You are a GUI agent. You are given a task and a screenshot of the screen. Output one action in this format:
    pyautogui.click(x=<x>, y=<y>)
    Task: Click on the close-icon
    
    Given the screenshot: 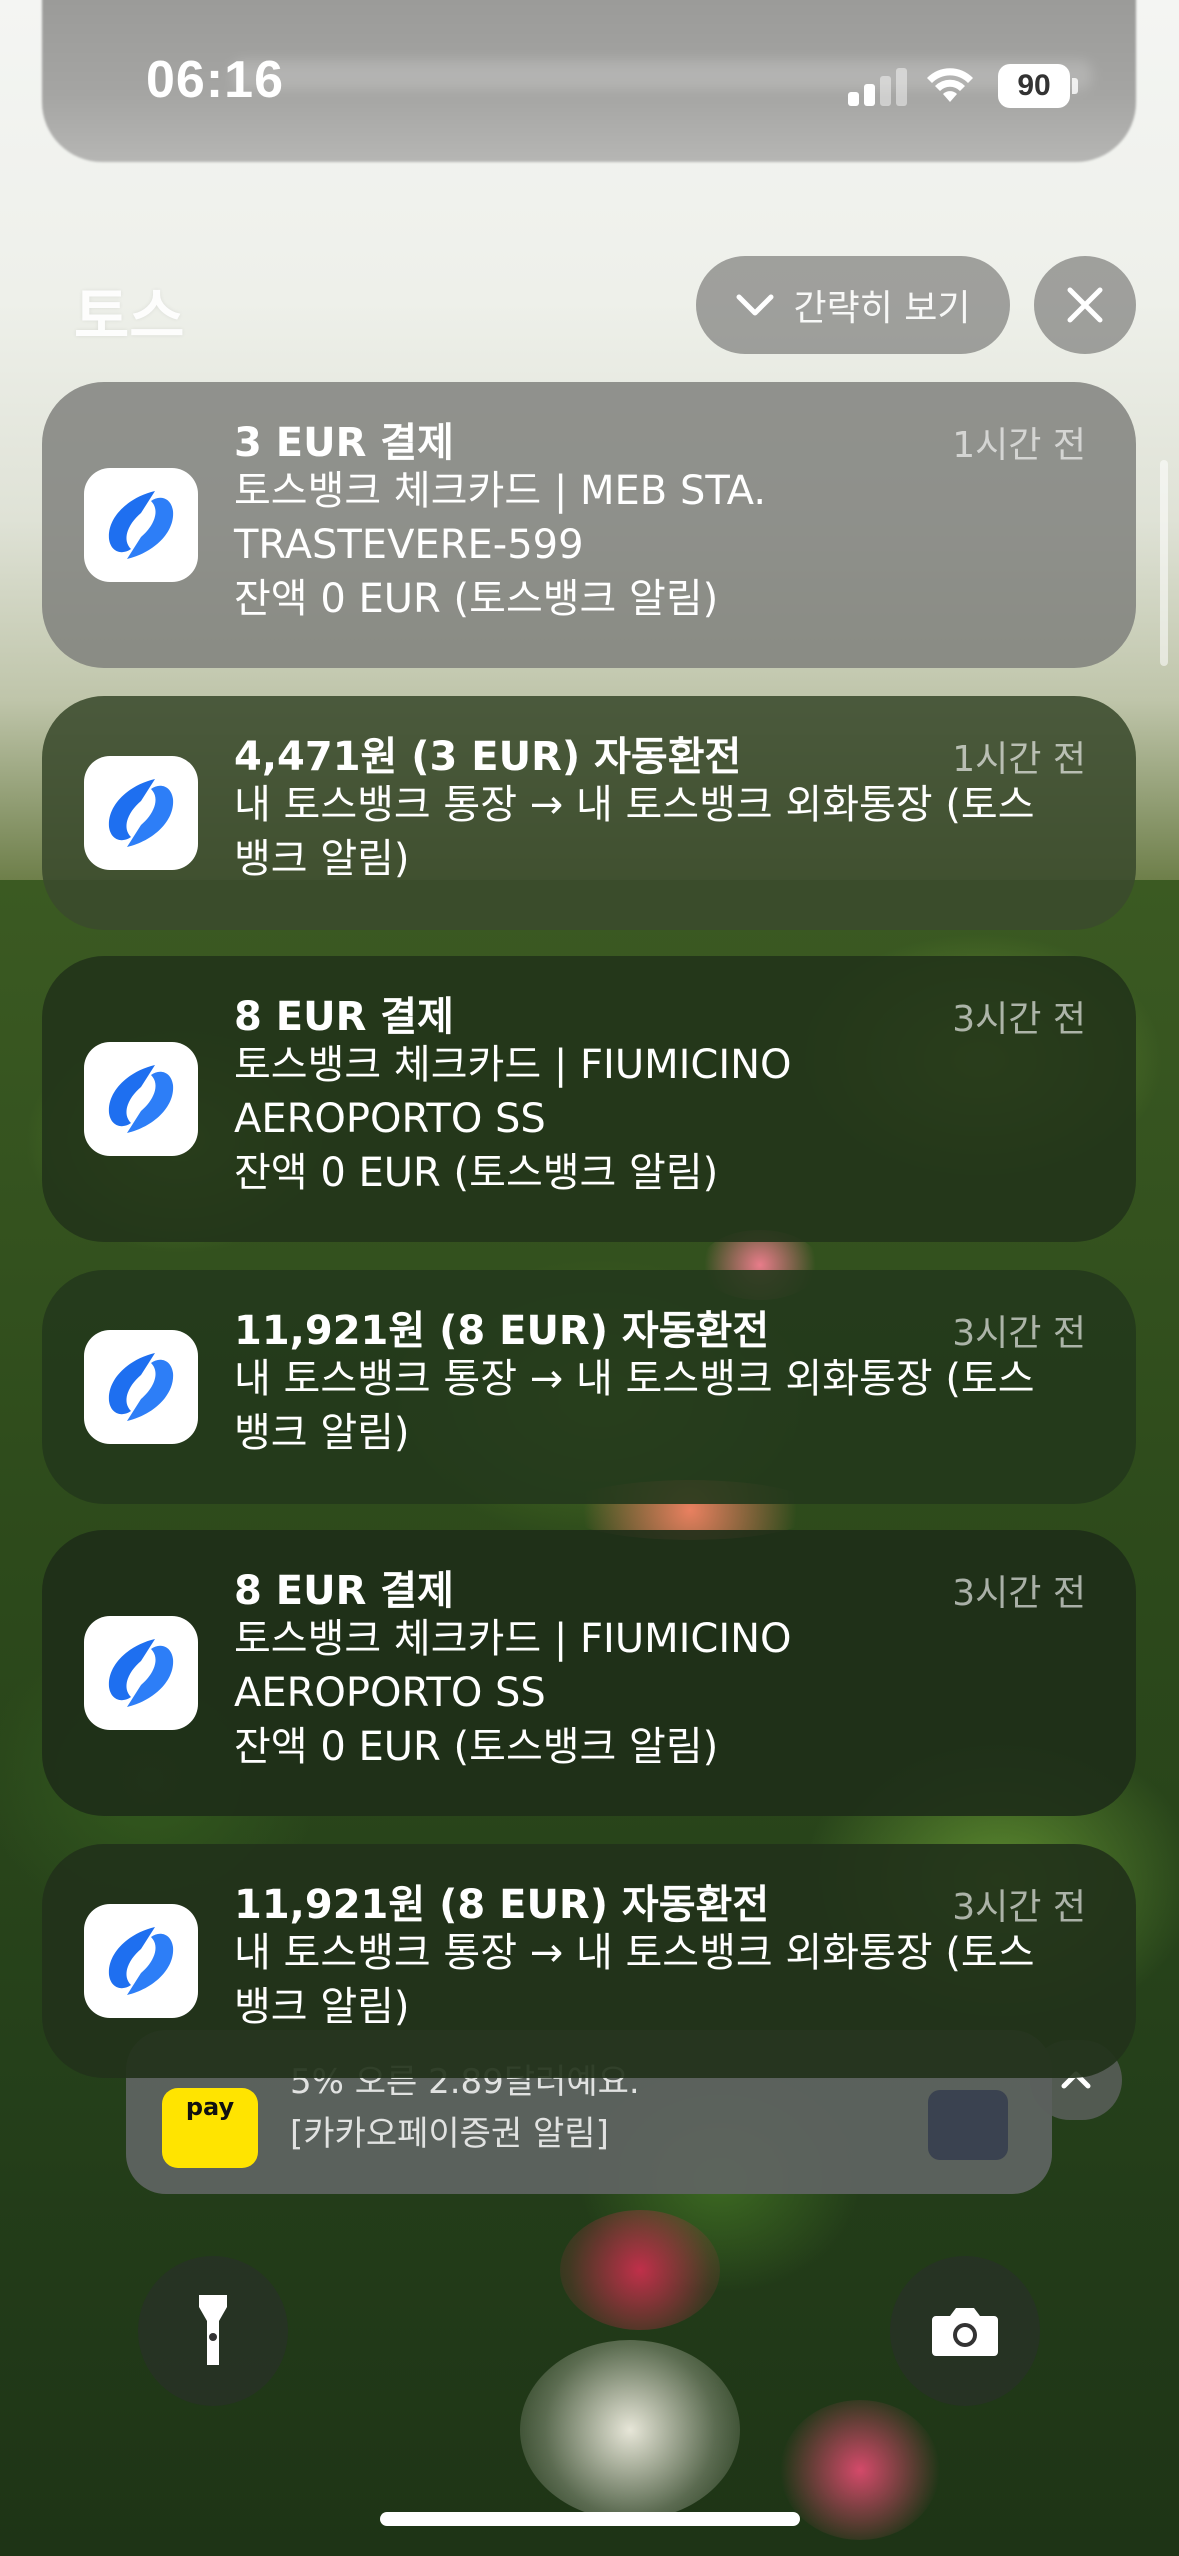 What is the action you would take?
    pyautogui.click(x=1085, y=305)
    